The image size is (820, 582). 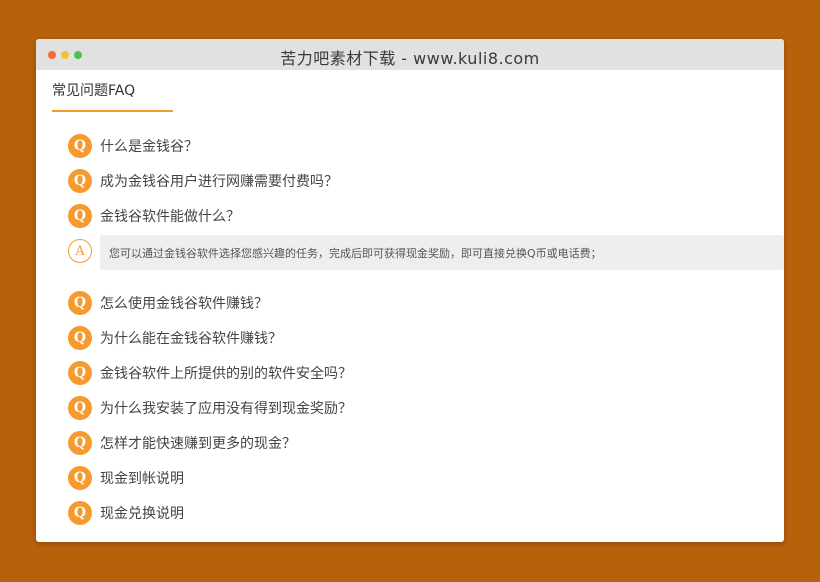 I want to click on faq-question-text: 为什么我安装了应用没有得到现金奖励？, so click(x=226, y=408).